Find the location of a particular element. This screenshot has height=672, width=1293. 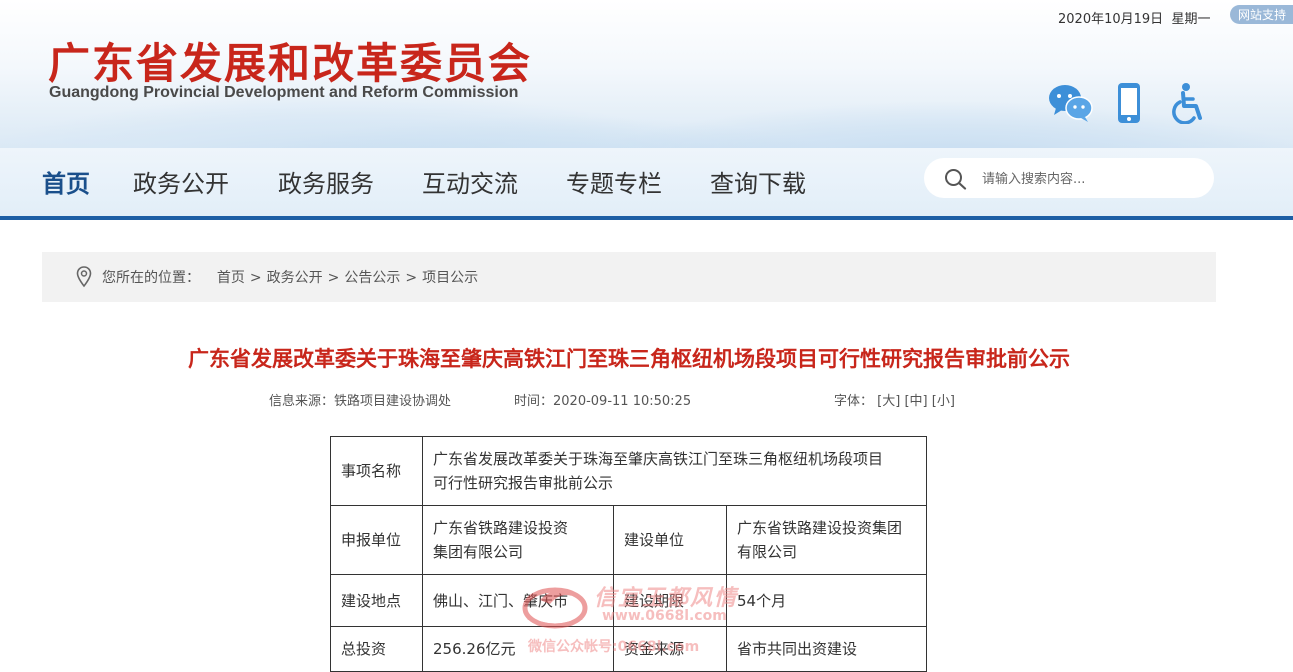

time-value: 2020-09-11 10:50:25 is located at coordinates (622, 401).